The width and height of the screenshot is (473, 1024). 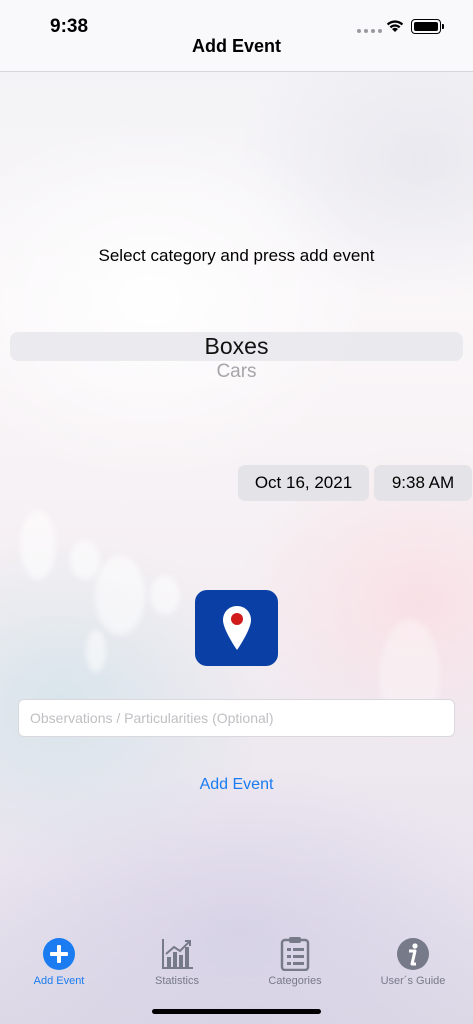 I want to click on location-button, so click(x=236, y=628).